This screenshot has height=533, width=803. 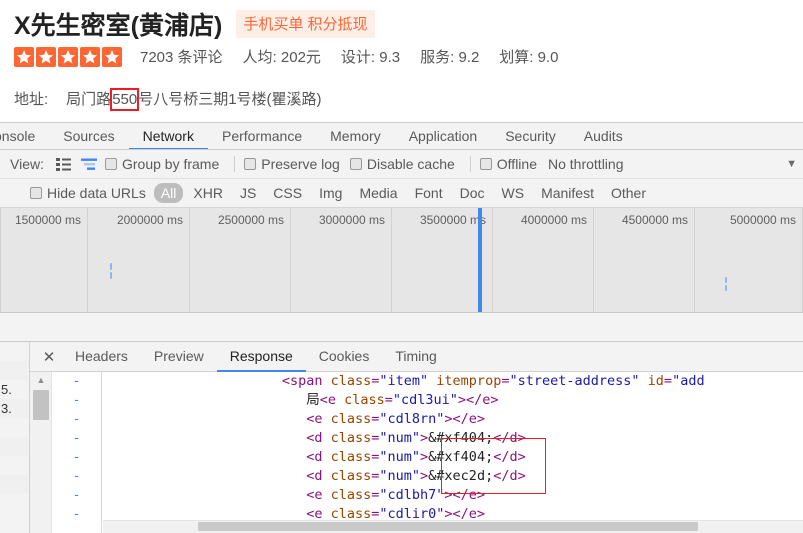 I want to click on tab-security: Security, so click(x=530, y=136).